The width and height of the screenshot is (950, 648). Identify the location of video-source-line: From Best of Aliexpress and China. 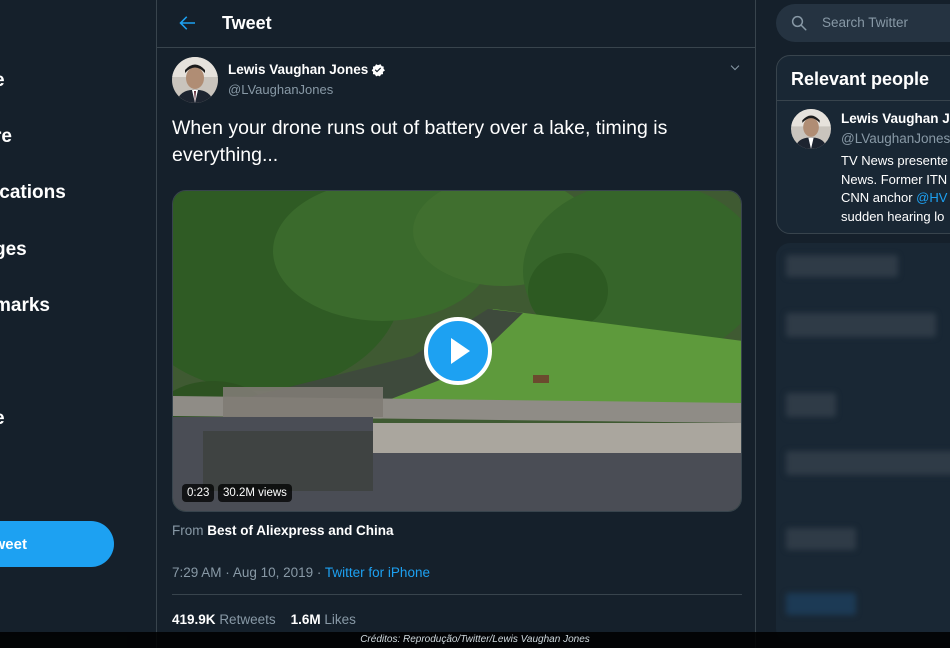
(283, 530).